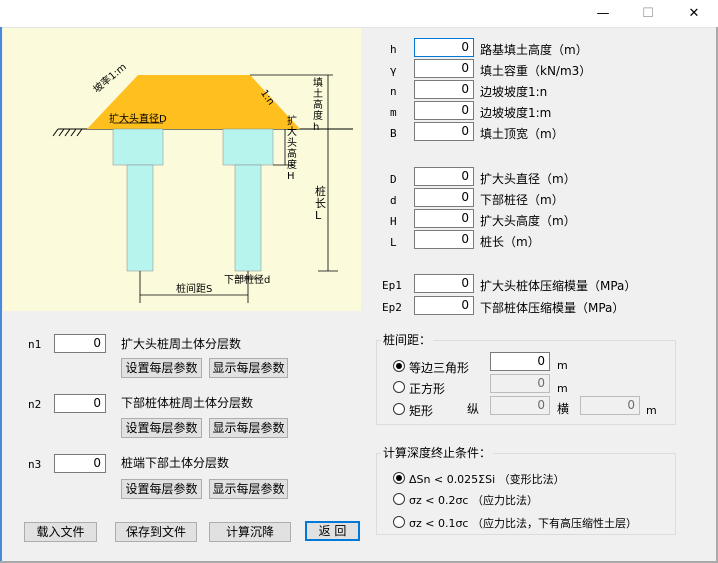 The image size is (718, 563). What do you see at coordinates (393, 49) in the screenshot?
I see `param-symbol-h: h` at bounding box center [393, 49].